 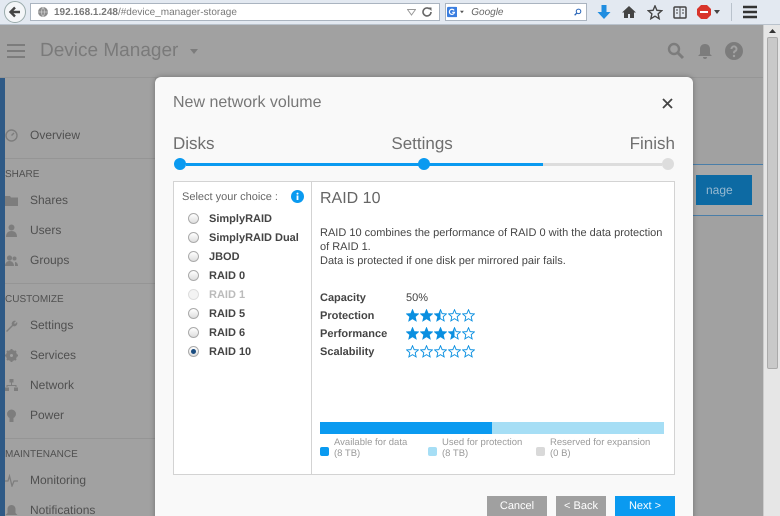 What do you see at coordinates (247, 103) in the screenshot?
I see `dialog-title: New network volume` at bounding box center [247, 103].